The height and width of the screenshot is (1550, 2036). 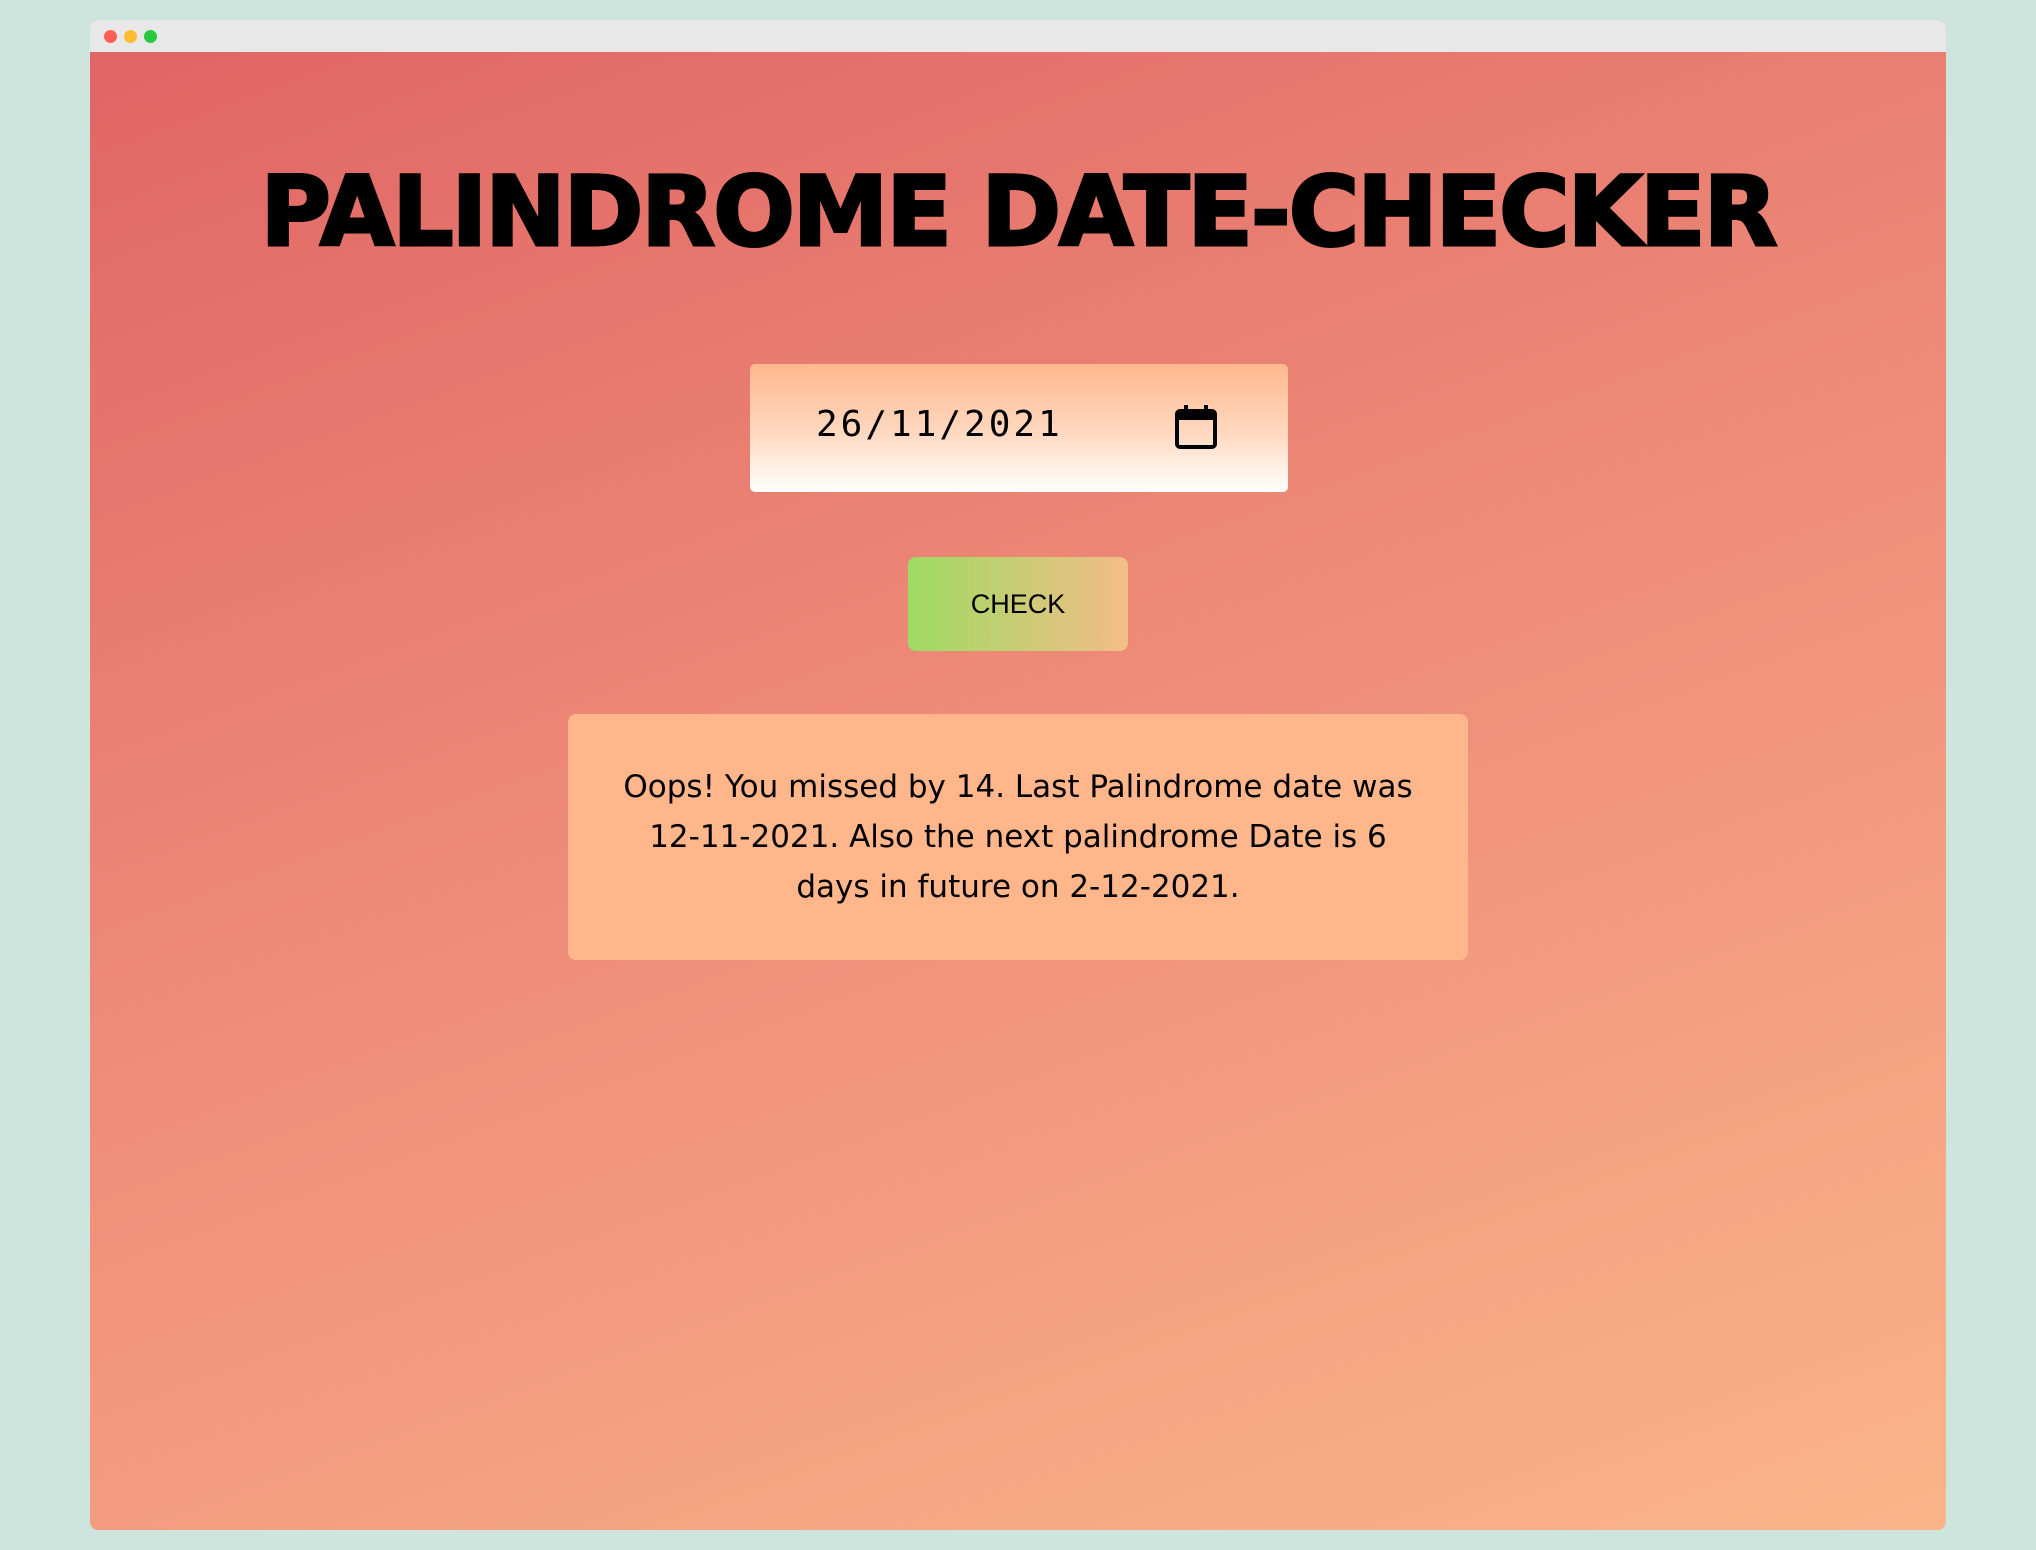 I want to click on maximize-window-icon, so click(x=150, y=36).